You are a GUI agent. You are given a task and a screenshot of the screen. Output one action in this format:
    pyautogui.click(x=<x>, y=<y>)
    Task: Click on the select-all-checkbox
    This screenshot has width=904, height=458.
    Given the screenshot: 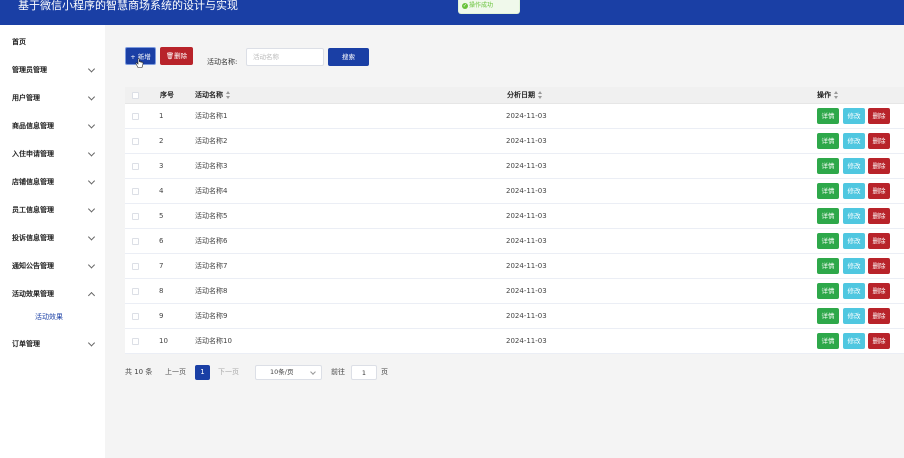 What is the action you would take?
    pyautogui.click(x=135, y=95)
    